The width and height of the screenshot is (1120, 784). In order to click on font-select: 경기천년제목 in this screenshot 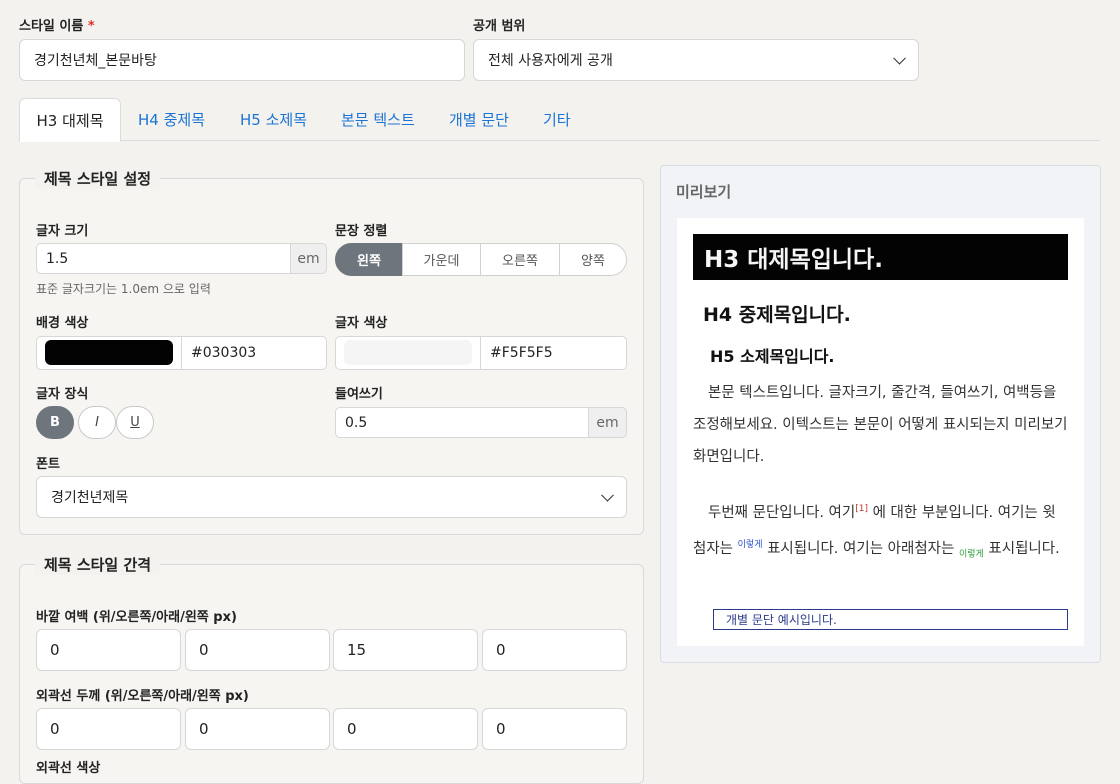, I will do `click(331, 497)`.